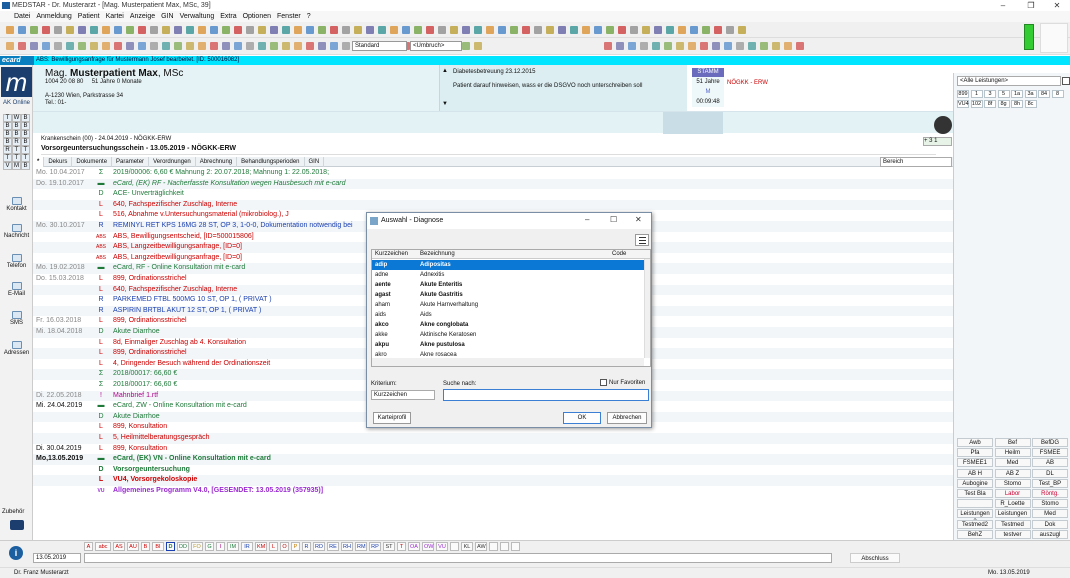 The width and height of the screenshot is (1070, 578). Describe the element at coordinates (247, 546) in the screenshot. I see `code-button: IR` at that location.